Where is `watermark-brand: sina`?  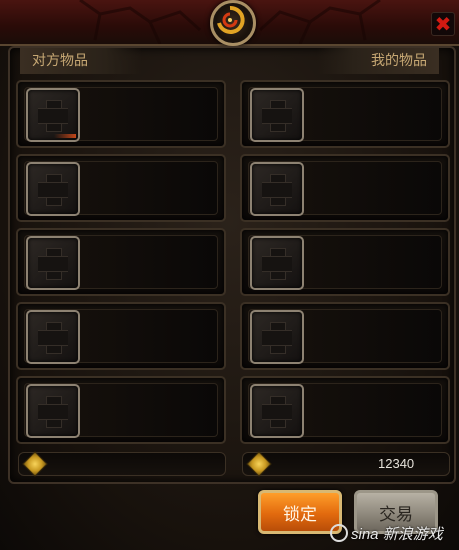
watermark-brand: sina is located at coordinates (365, 534).